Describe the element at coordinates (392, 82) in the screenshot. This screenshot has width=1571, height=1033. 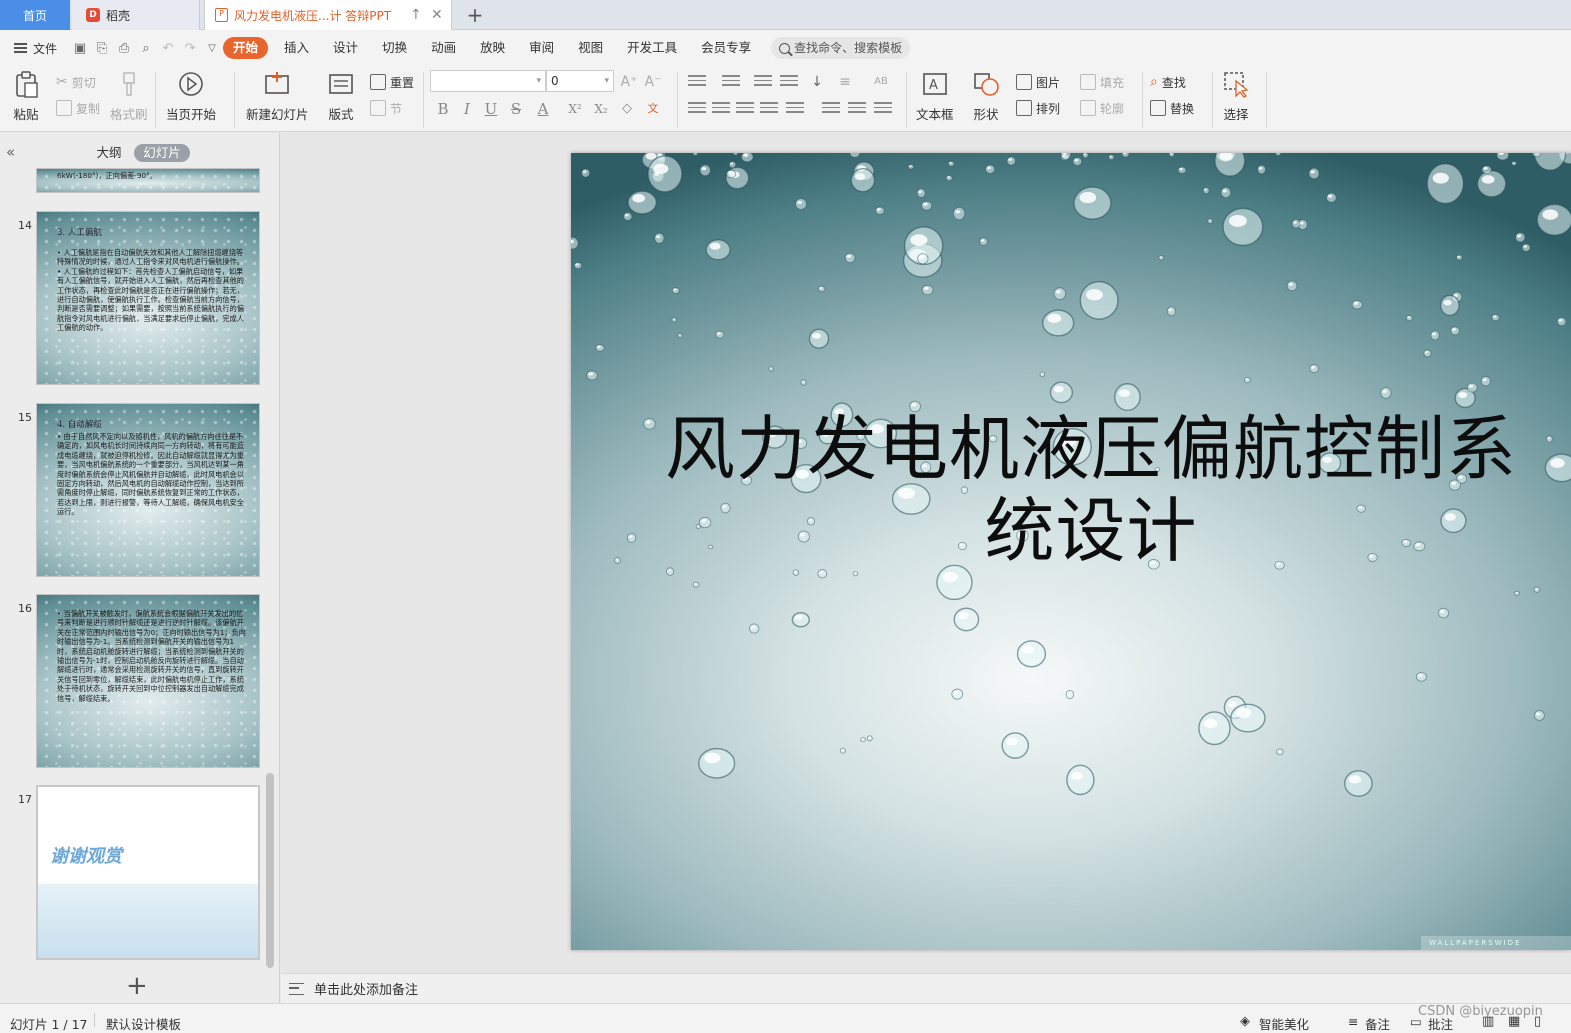
I see `reset-button: 重置` at that location.